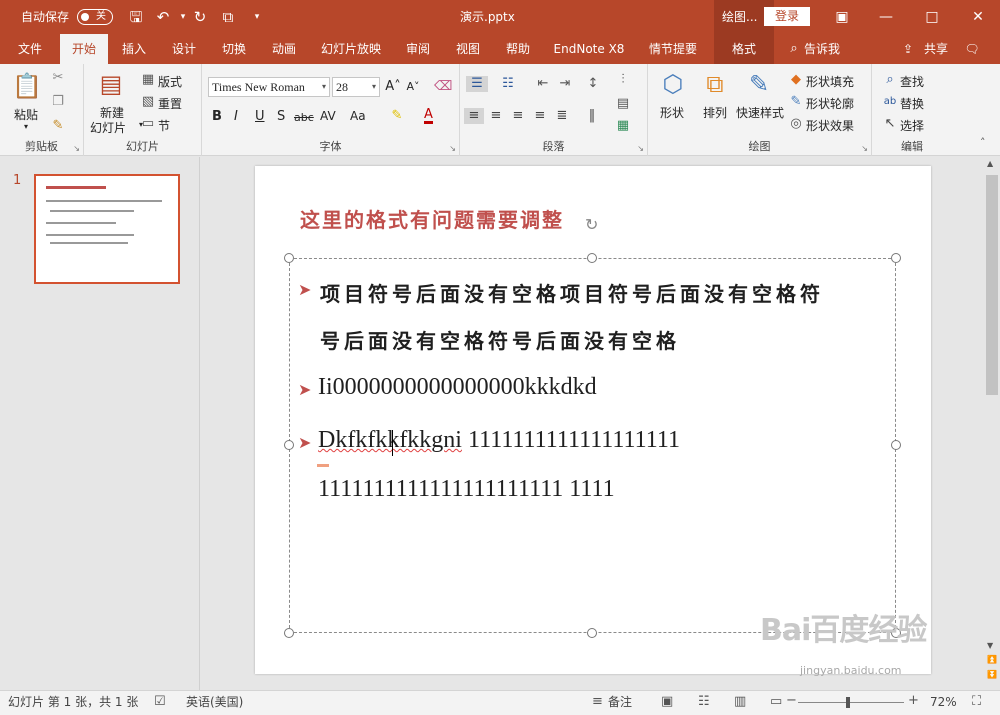 Image resolution: width=1000 pixels, height=715 pixels. I want to click on drawing-launcher-icon: ↘, so click(864, 148).